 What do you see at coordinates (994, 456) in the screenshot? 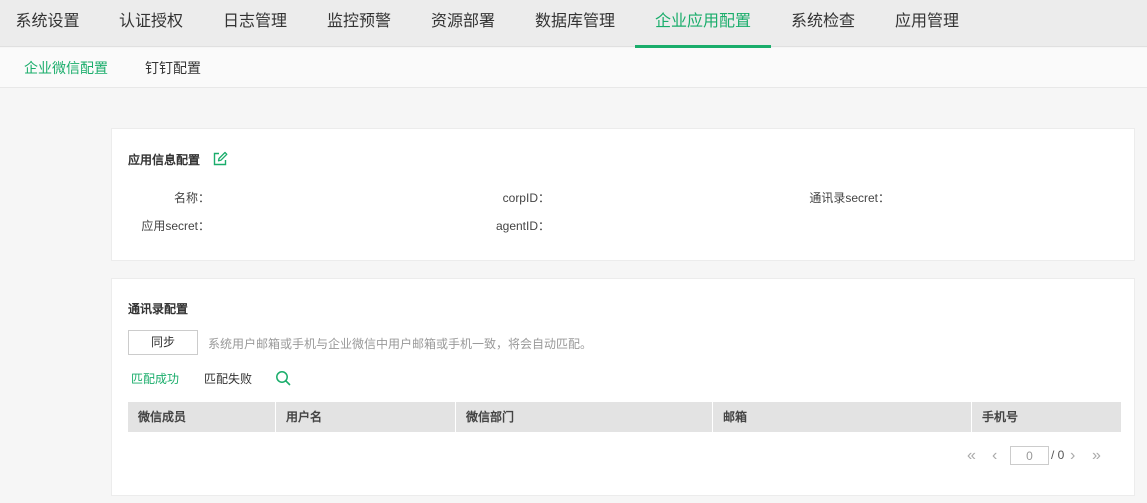
I see `prev-page-button: ‹` at bounding box center [994, 456].